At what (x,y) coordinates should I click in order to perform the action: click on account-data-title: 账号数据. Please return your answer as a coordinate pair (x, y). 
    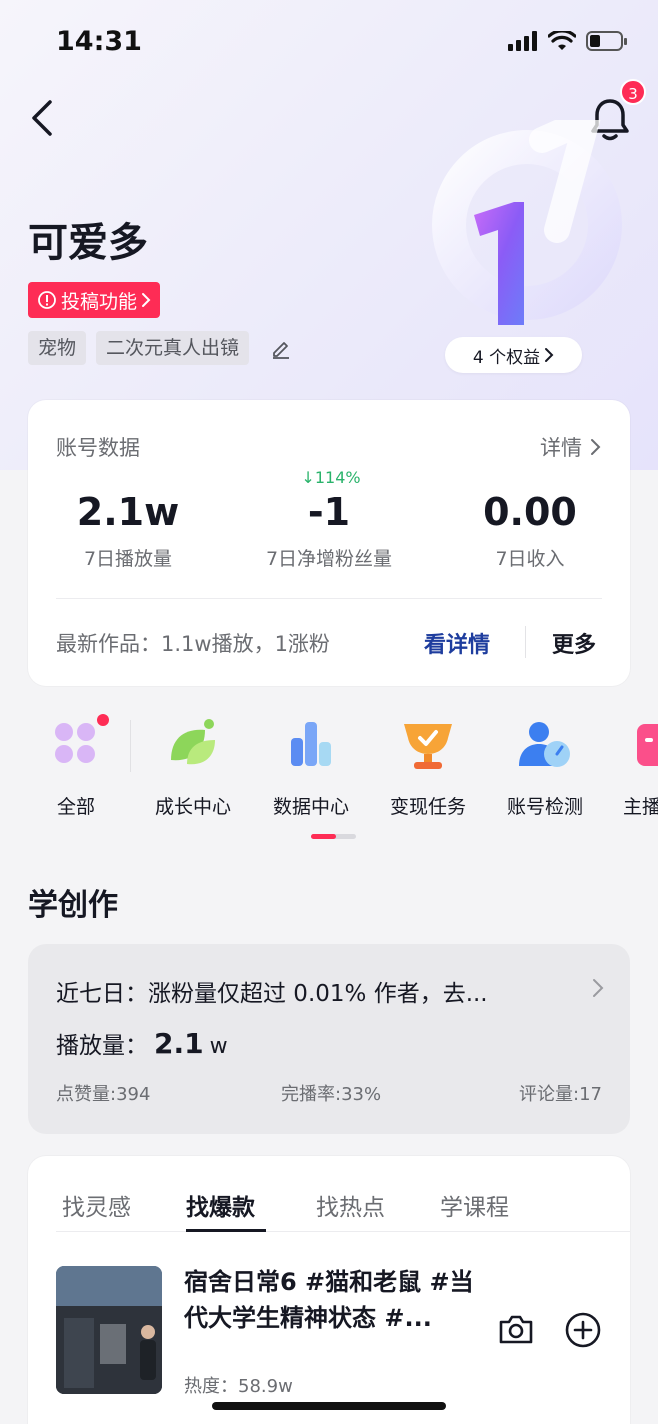
    Looking at the image, I should click on (98, 448).